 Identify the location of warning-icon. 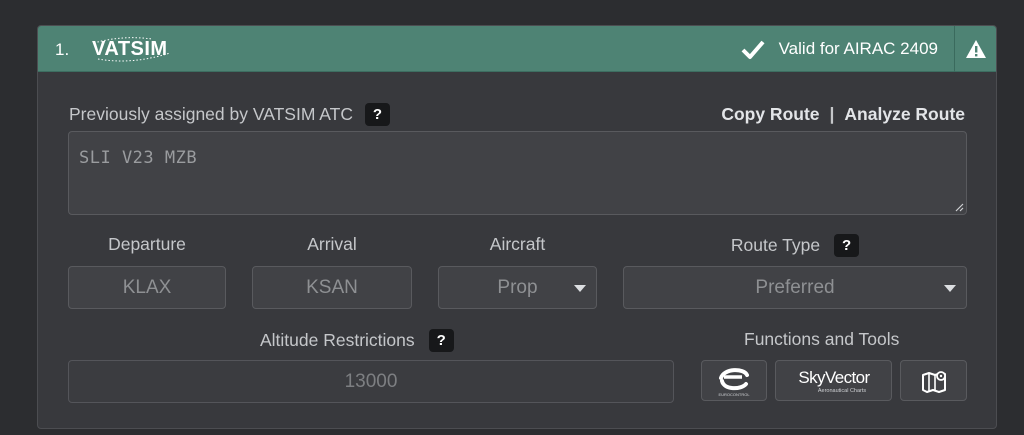
(975, 49).